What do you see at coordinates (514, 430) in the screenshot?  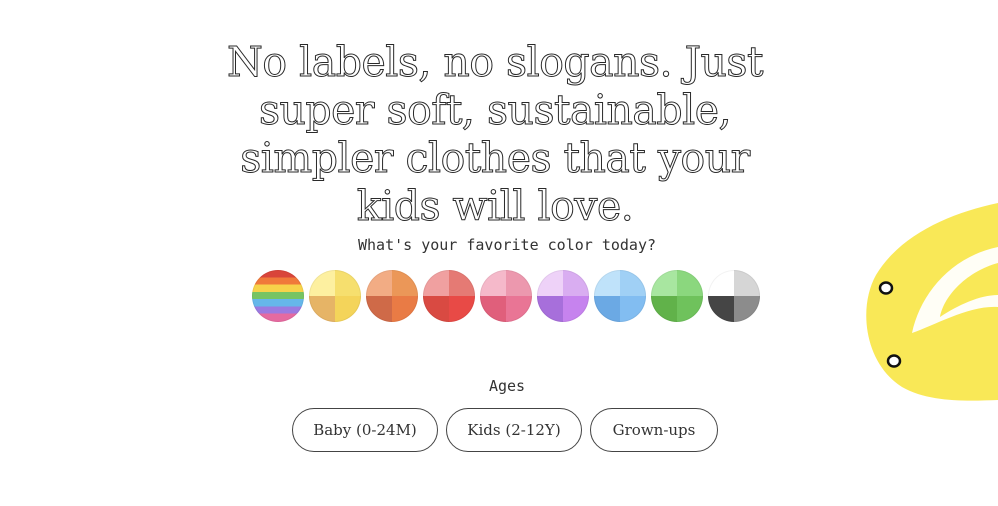 I see `age-button-kids: Kids (2-12Y)` at bounding box center [514, 430].